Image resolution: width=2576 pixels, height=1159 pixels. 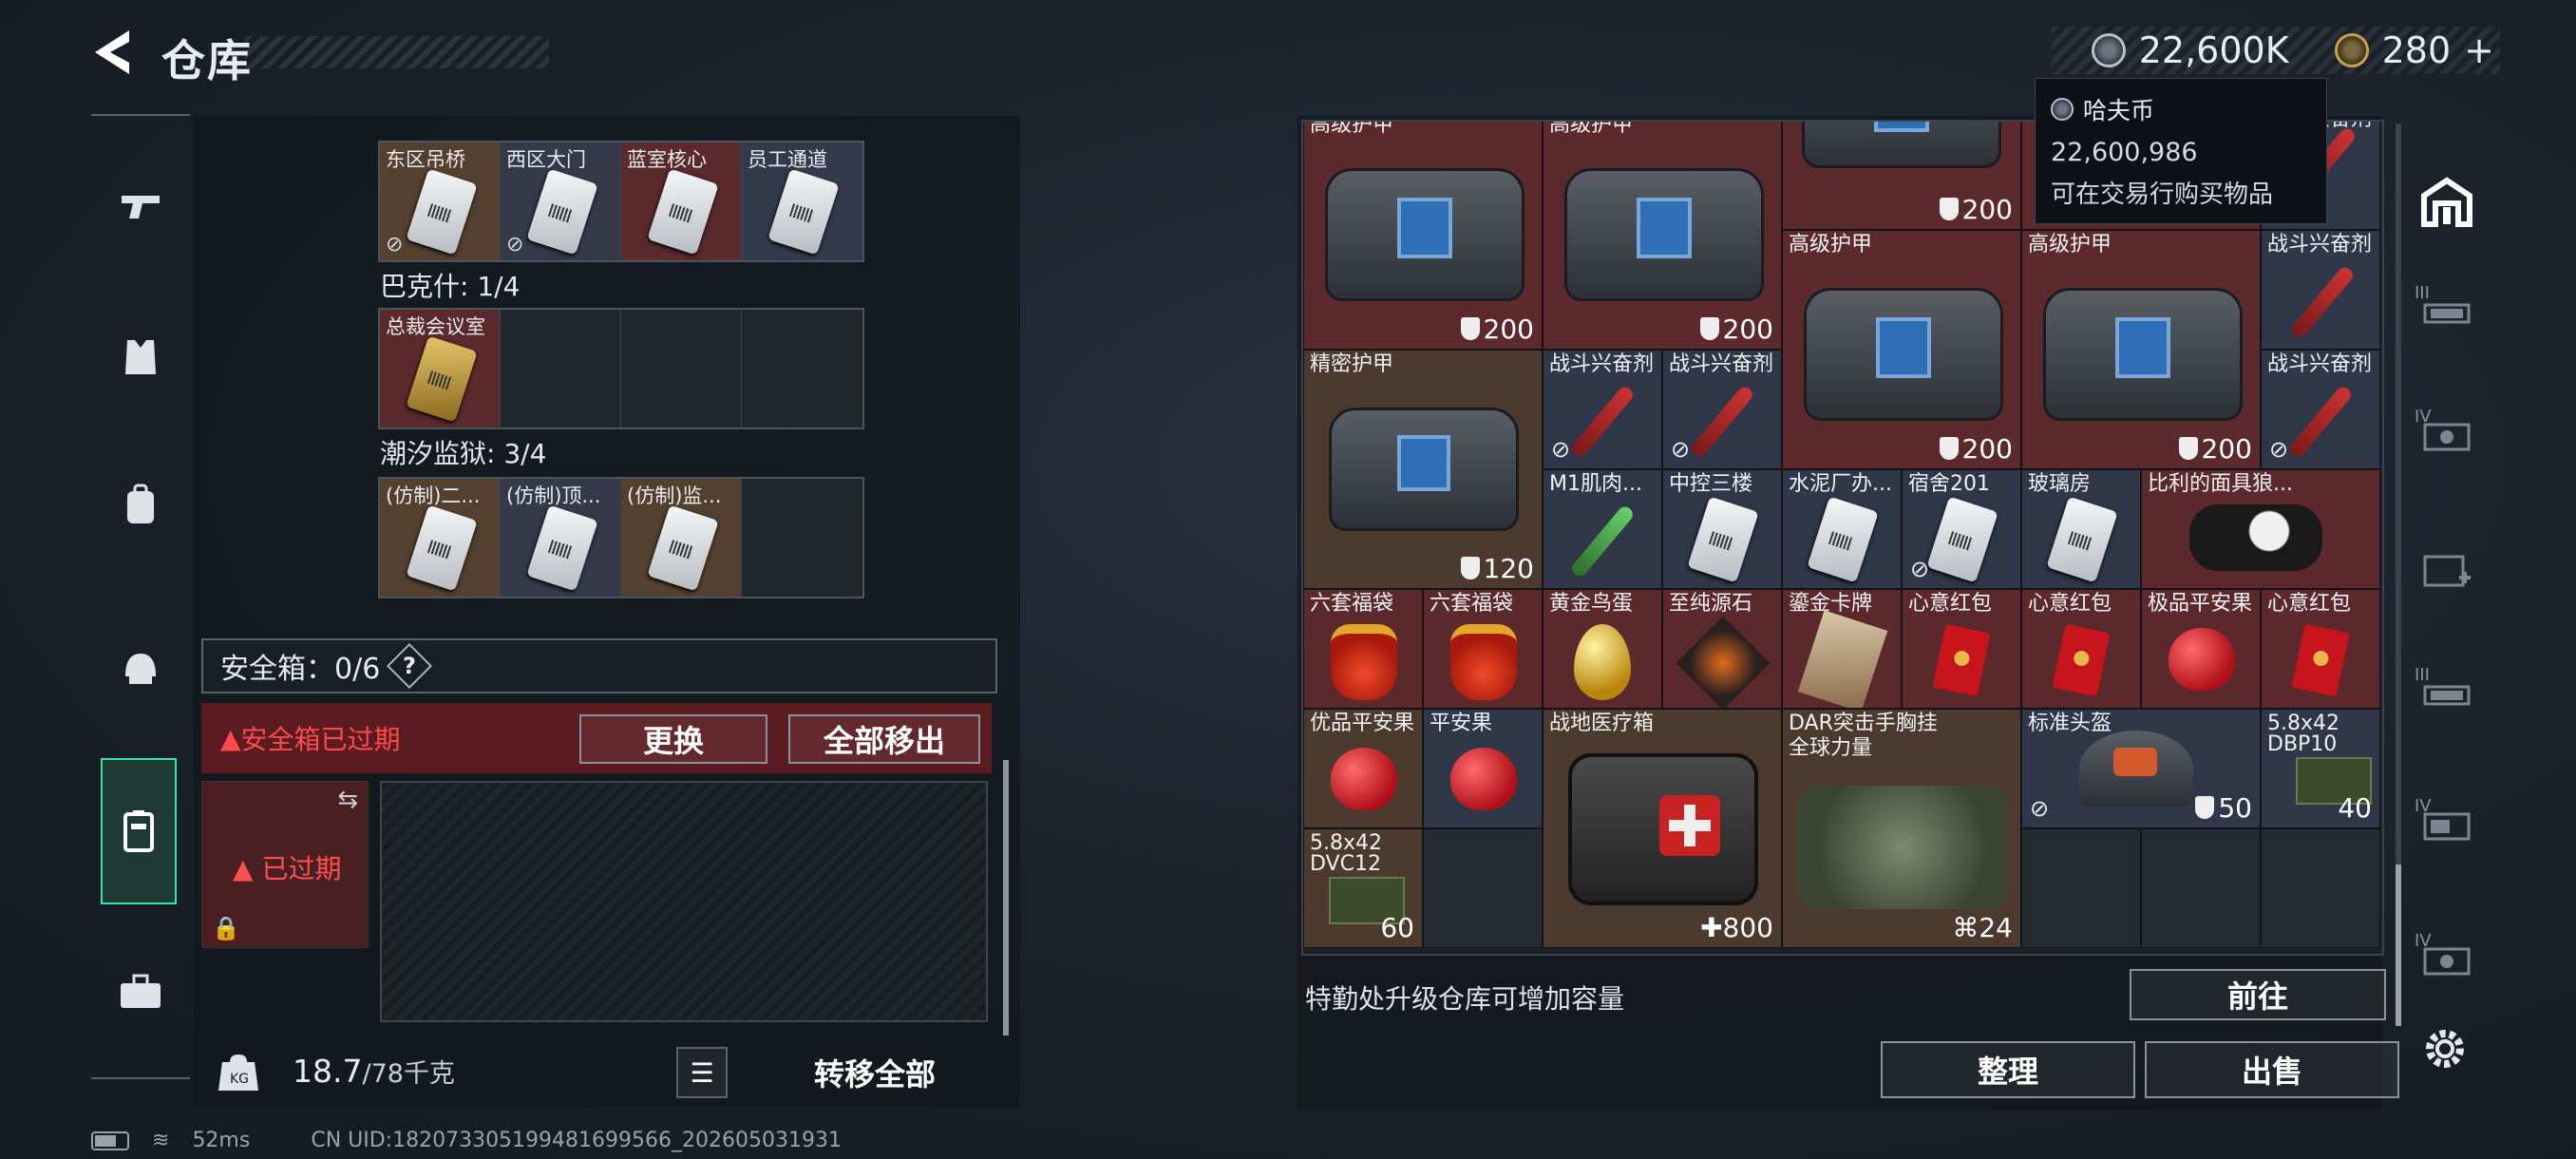 I want to click on right-scrollbar, so click(x=2398, y=575).